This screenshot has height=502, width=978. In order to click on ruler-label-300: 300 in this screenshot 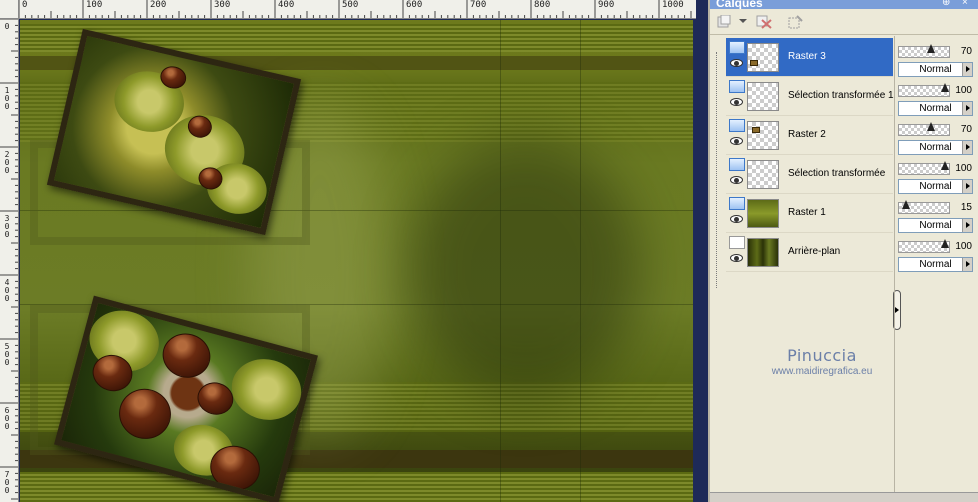, I will do `click(222, 5)`.